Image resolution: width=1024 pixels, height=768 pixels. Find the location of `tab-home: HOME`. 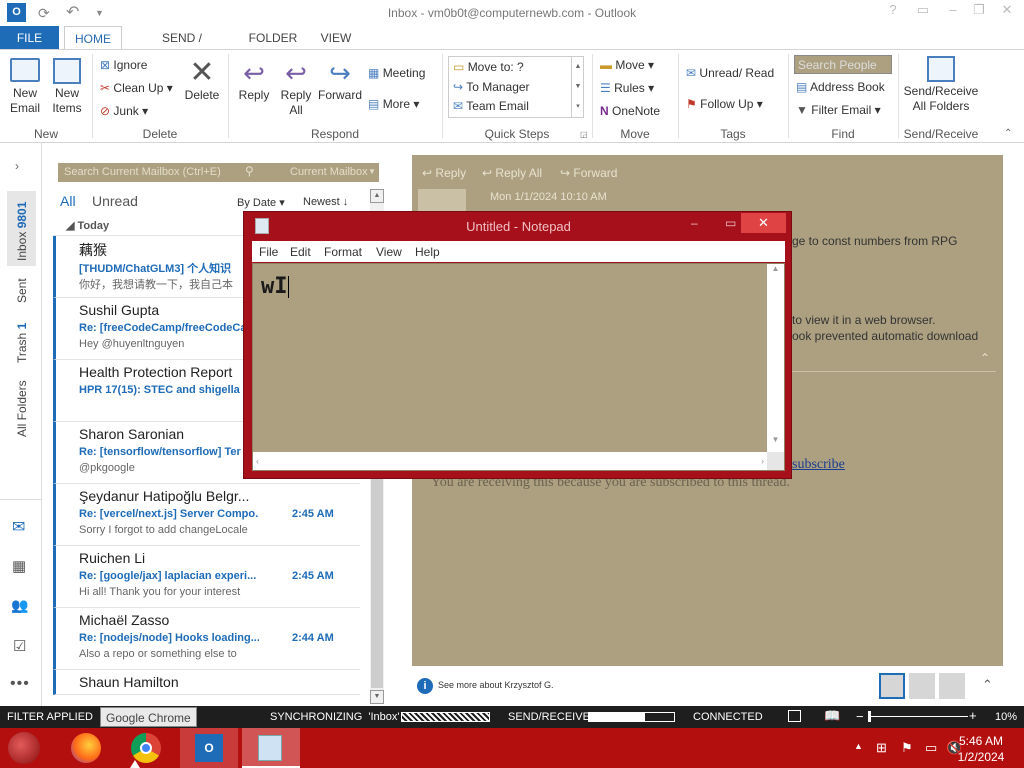

tab-home: HOME is located at coordinates (93, 38).